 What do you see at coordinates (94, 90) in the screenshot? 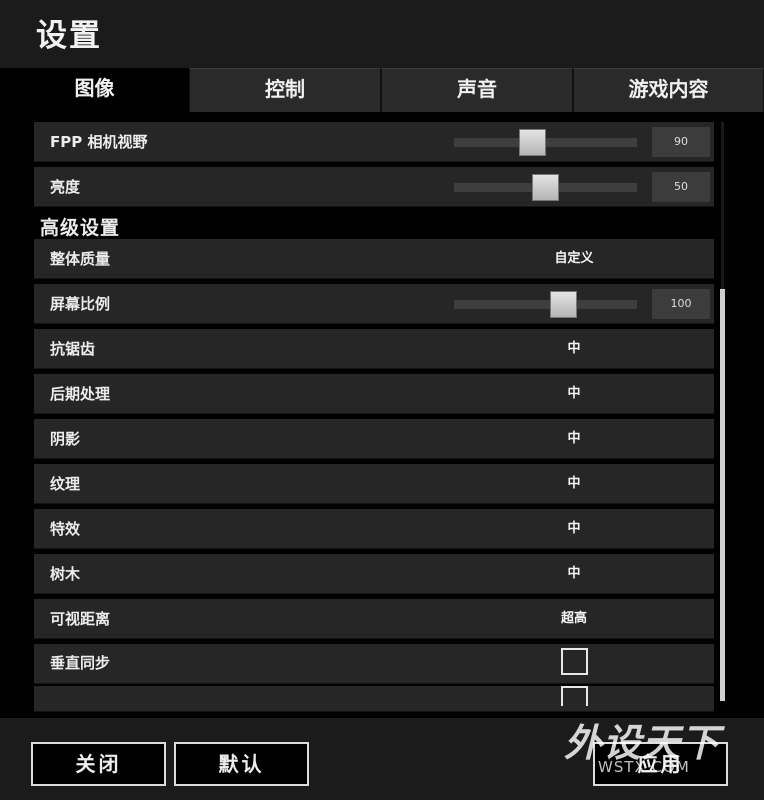
I see `tab-graphics: 图像` at bounding box center [94, 90].